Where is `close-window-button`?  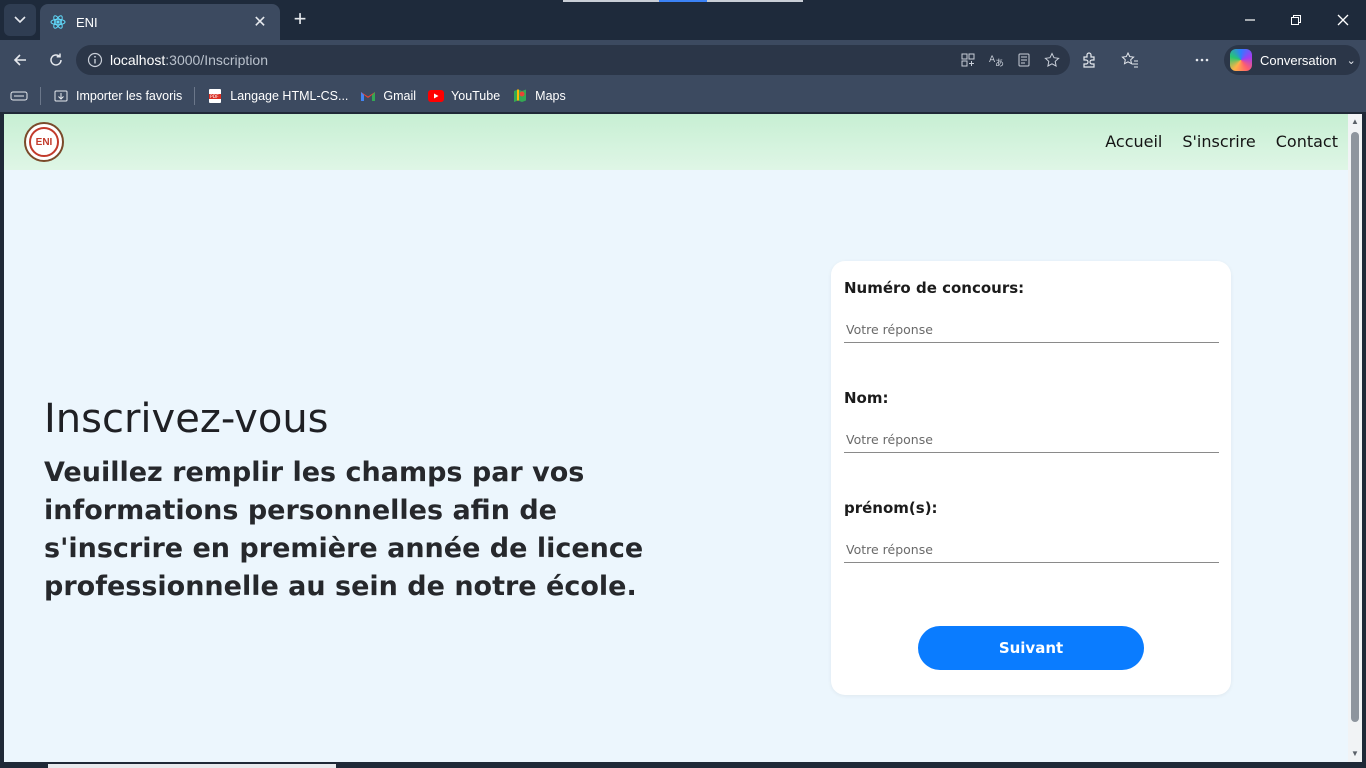 close-window-button is located at coordinates (1343, 20).